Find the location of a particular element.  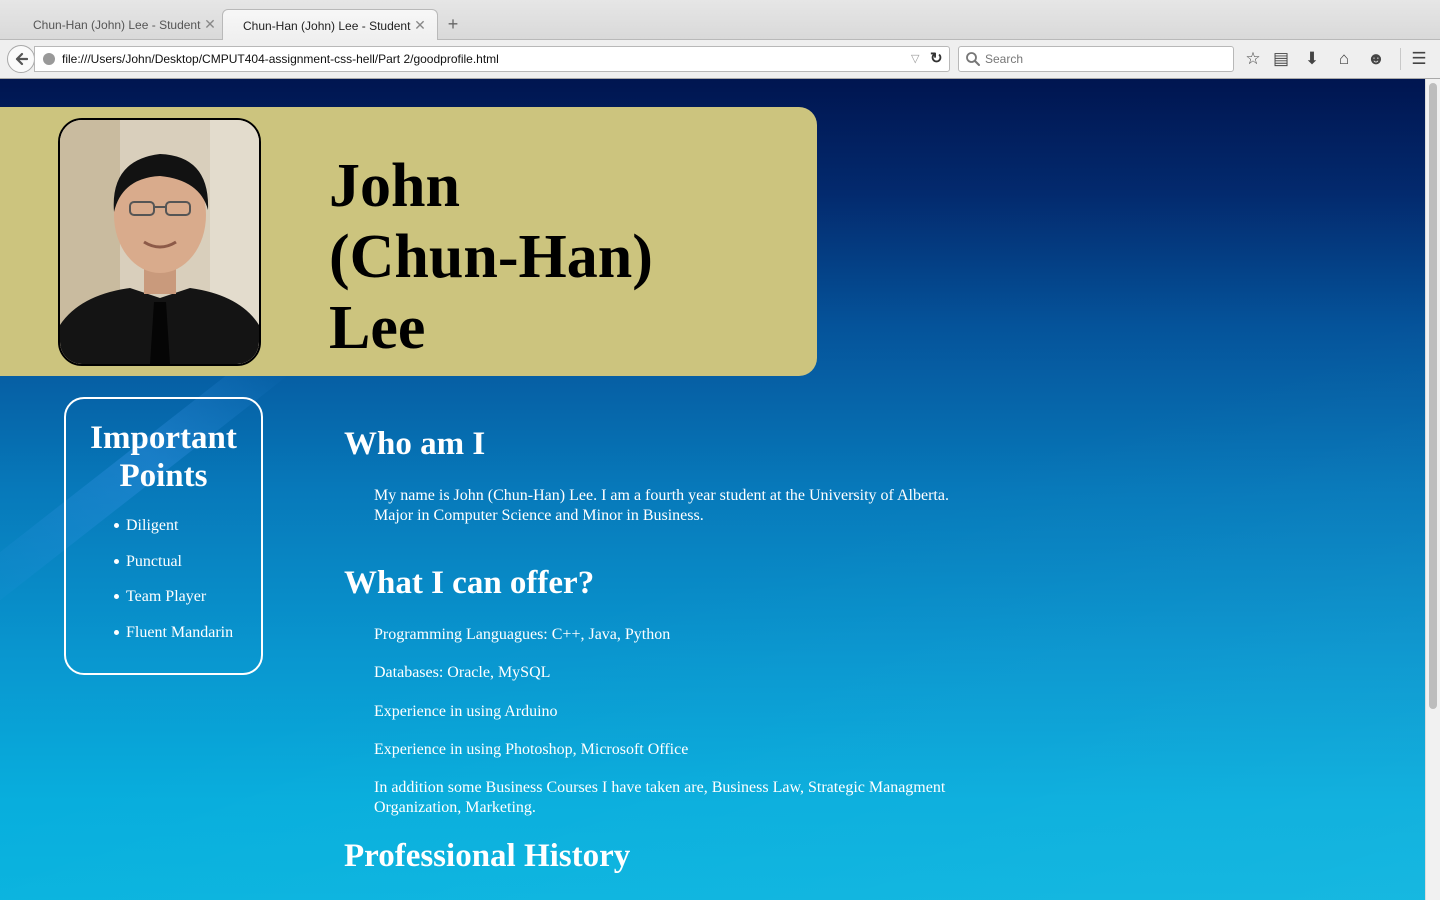

history-dropdown-icon: ▽ is located at coordinates (915, 58).